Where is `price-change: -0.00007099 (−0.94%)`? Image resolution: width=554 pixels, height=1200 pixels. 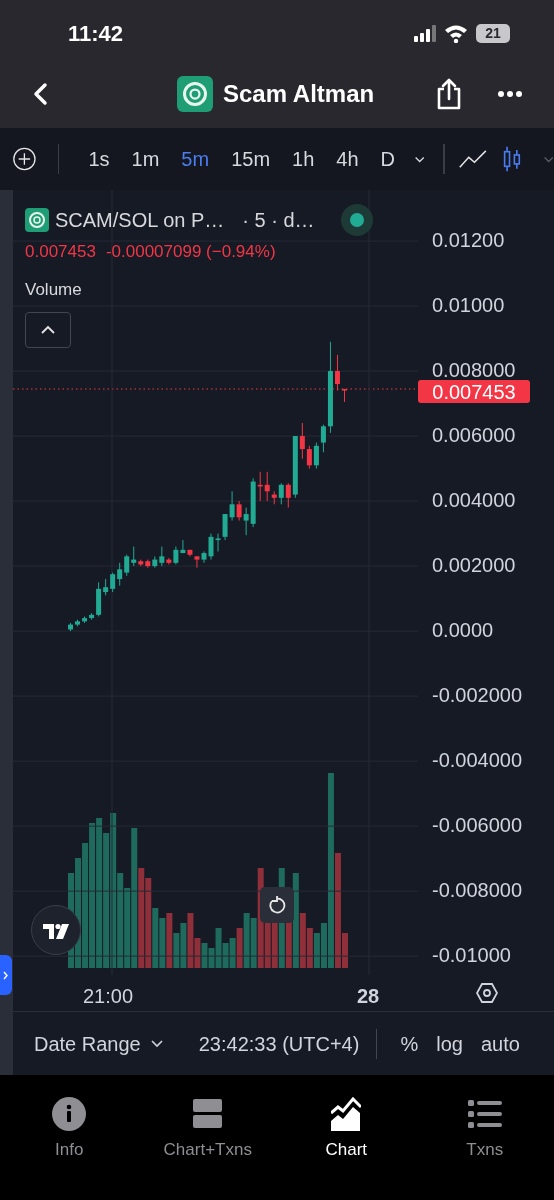
price-change: -0.00007099 (−0.94%) is located at coordinates (190, 252).